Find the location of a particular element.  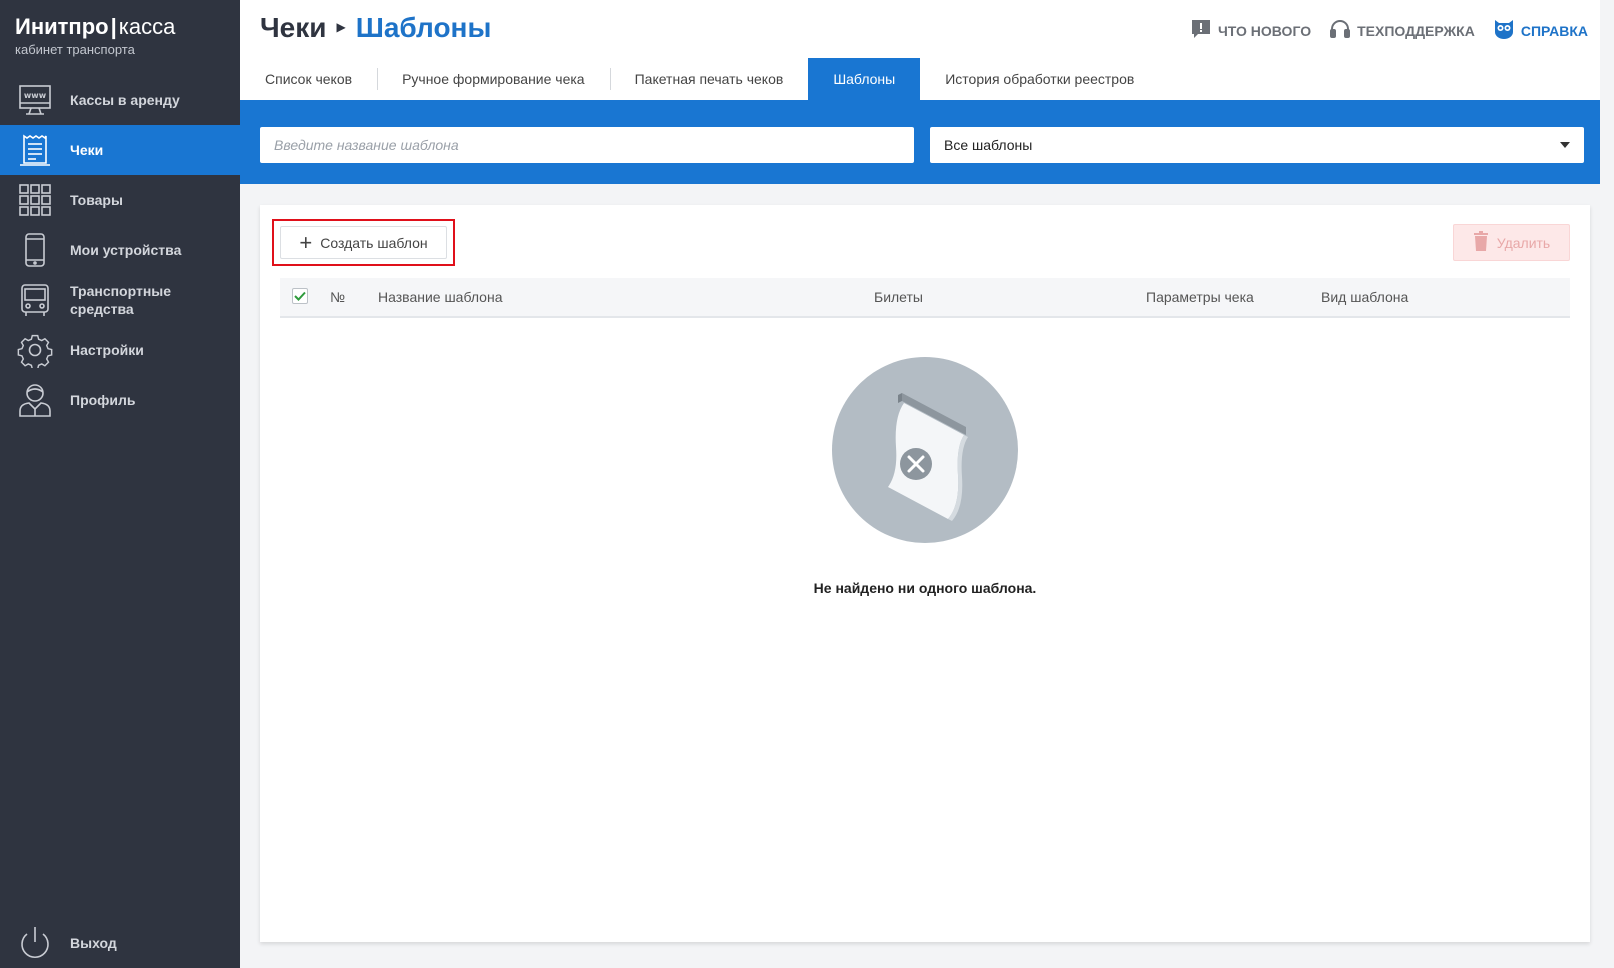

sidebar-item-label-line2: средства is located at coordinates (102, 309).